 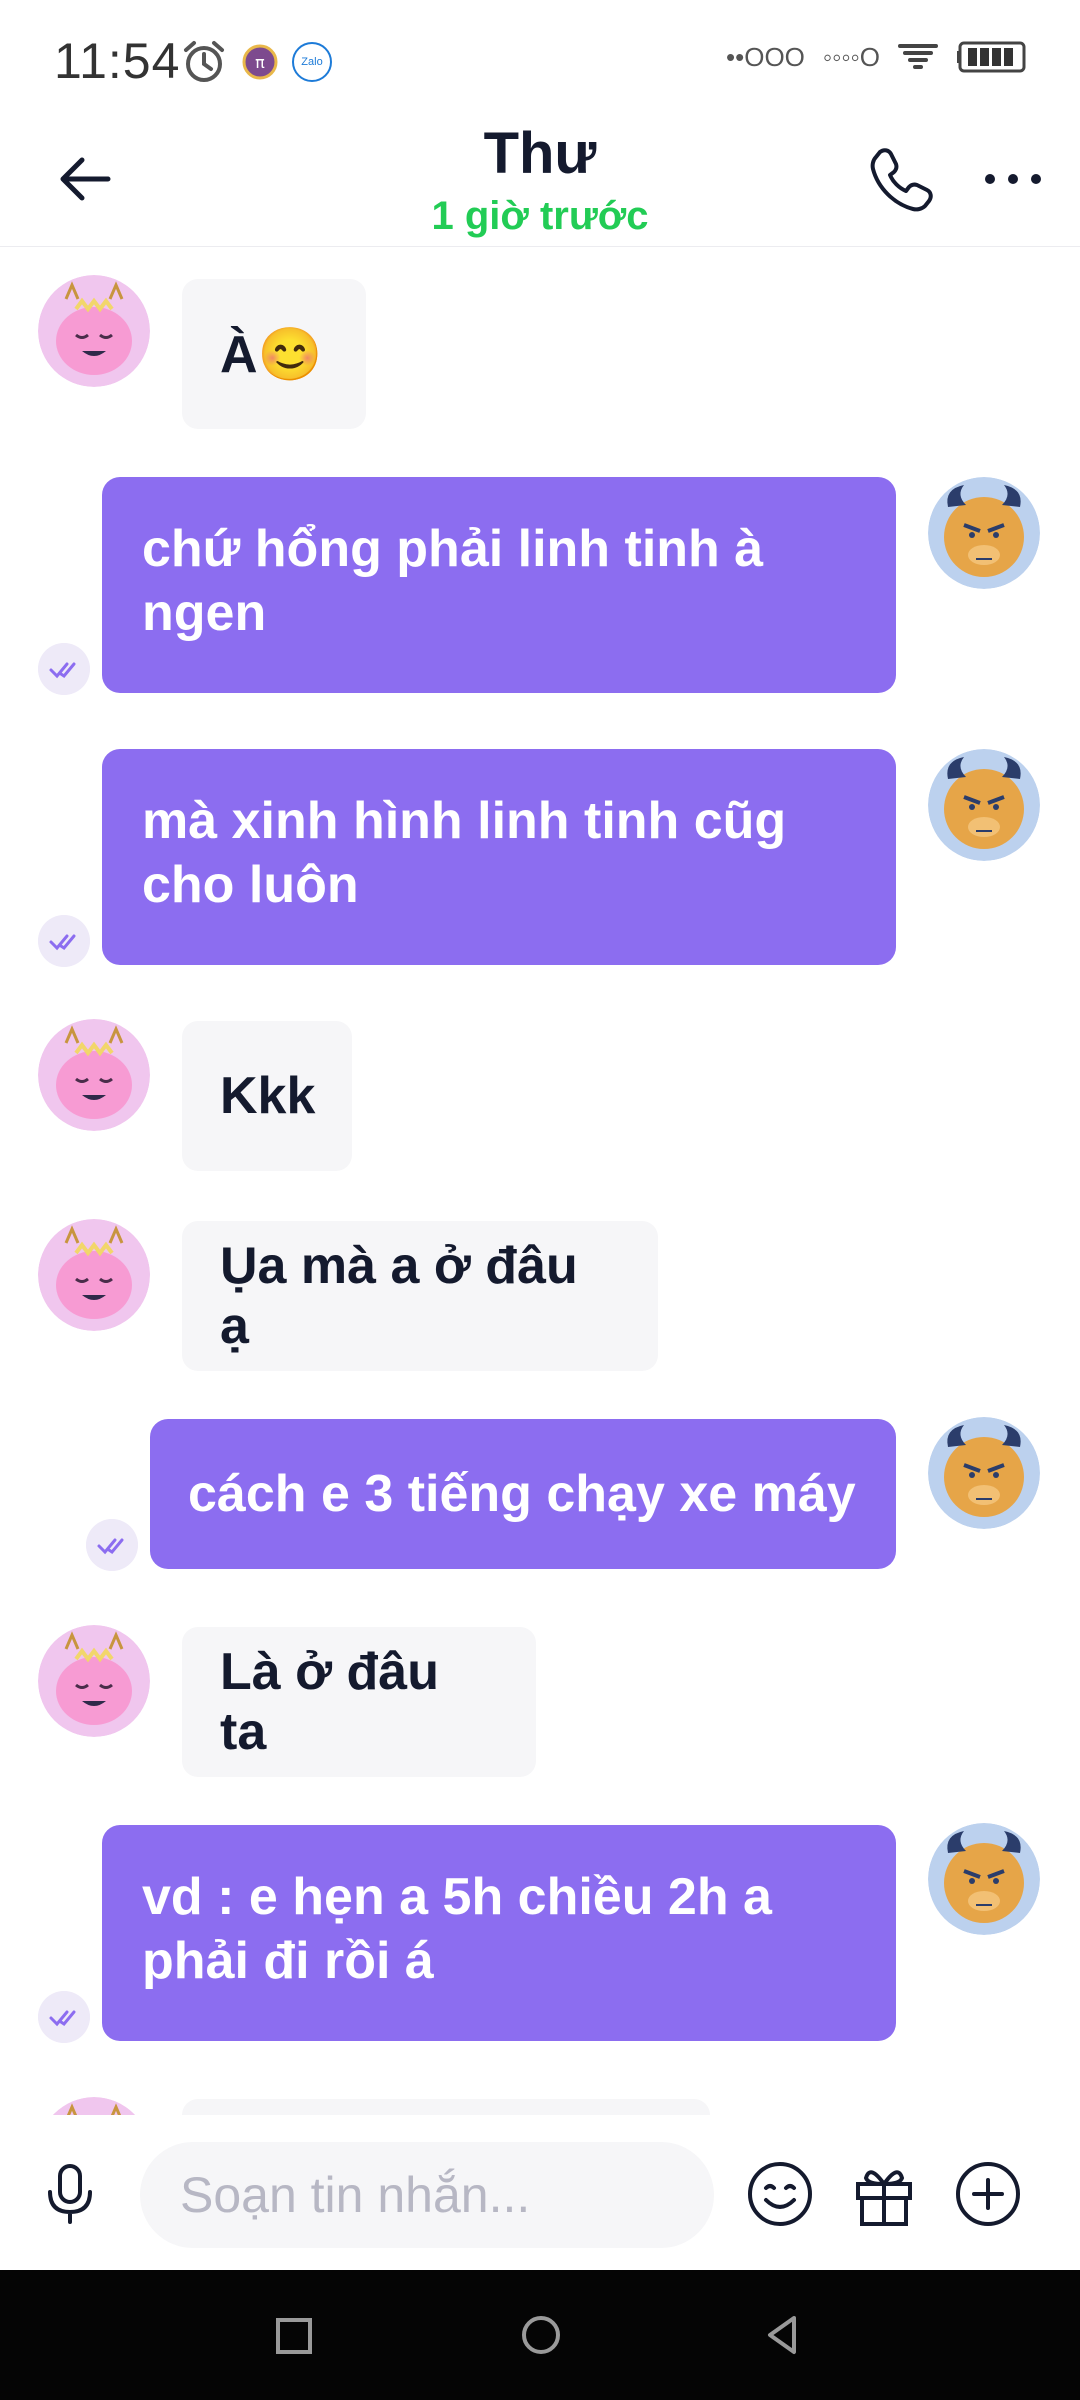 What do you see at coordinates (523, 1494) in the screenshot?
I see `outgoing-message: cách e 3 tiếng chạy xe máy` at bounding box center [523, 1494].